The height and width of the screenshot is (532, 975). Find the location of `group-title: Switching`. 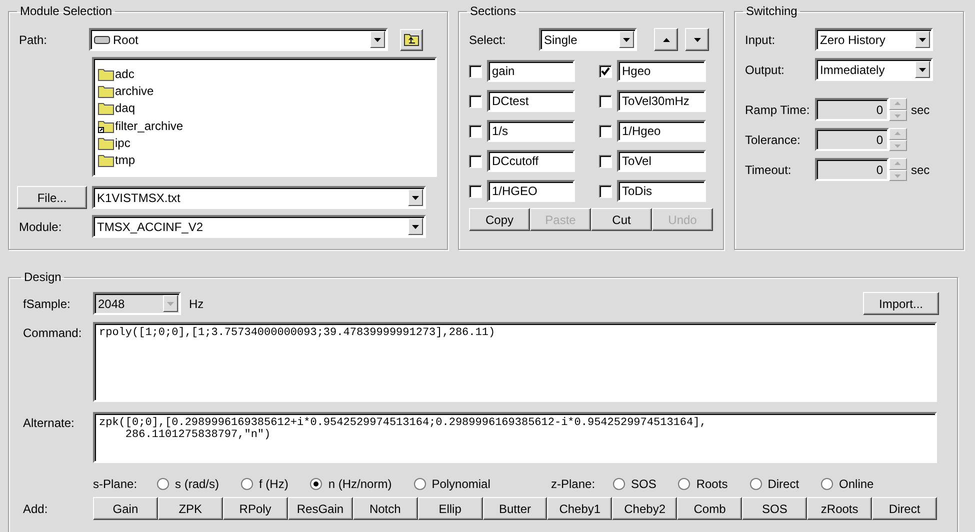

group-title: Switching is located at coordinates (771, 11).